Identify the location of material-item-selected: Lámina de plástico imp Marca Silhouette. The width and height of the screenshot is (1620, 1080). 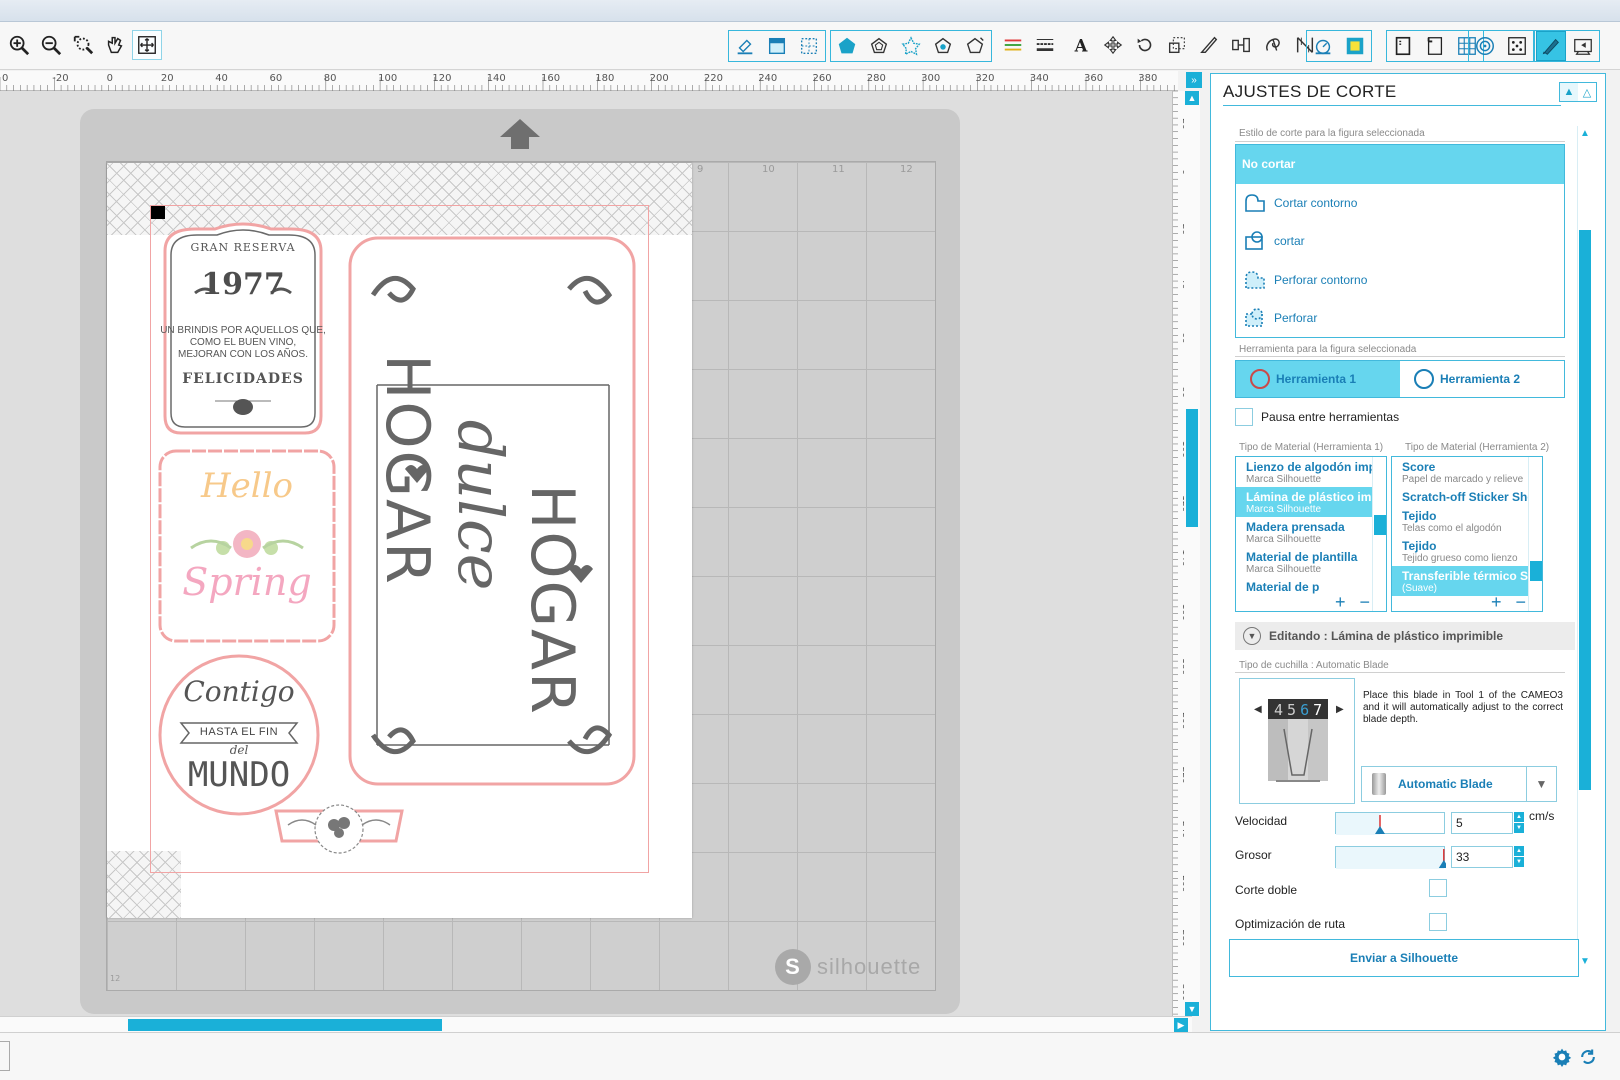
(1311, 502).